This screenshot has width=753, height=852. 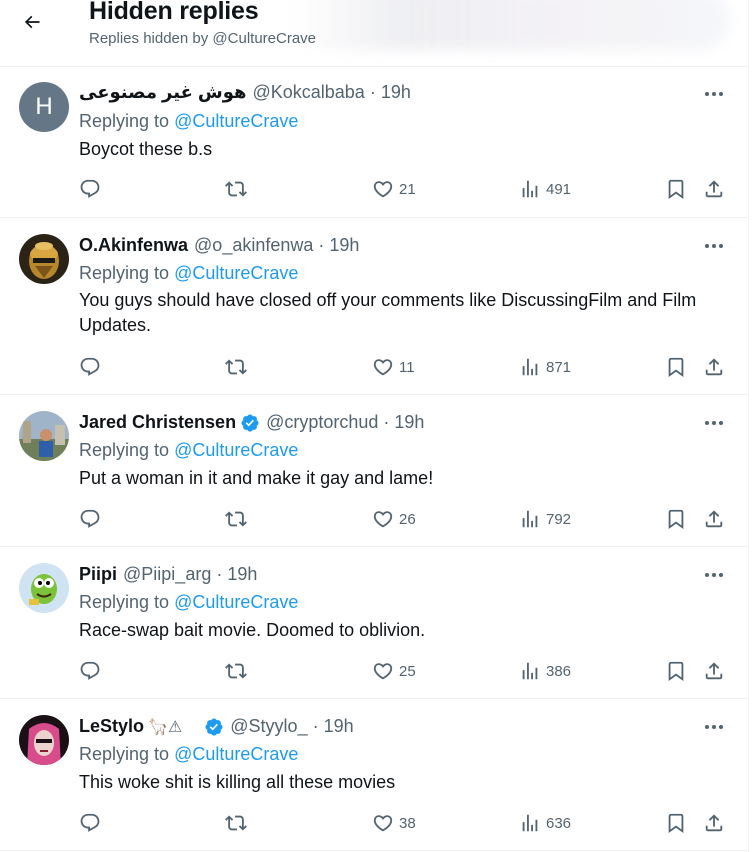 I want to click on author-handle: @cryptorchud, so click(x=322, y=422).